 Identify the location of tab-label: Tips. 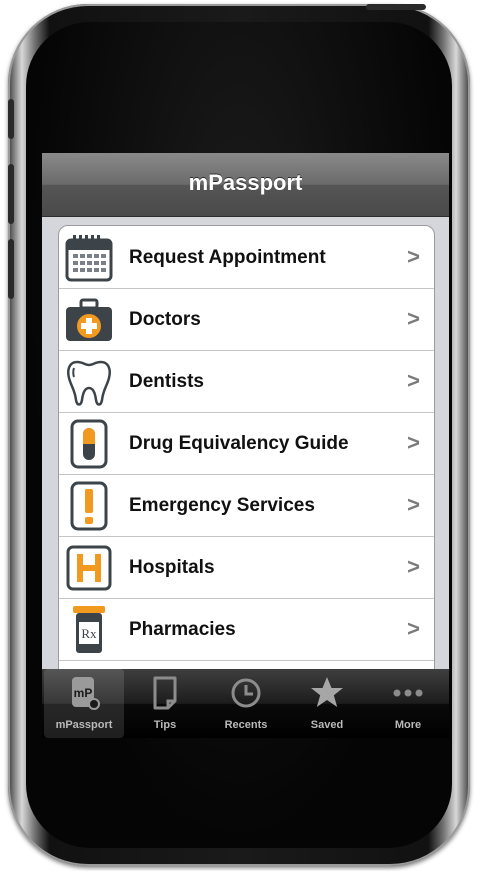
(165, 725).